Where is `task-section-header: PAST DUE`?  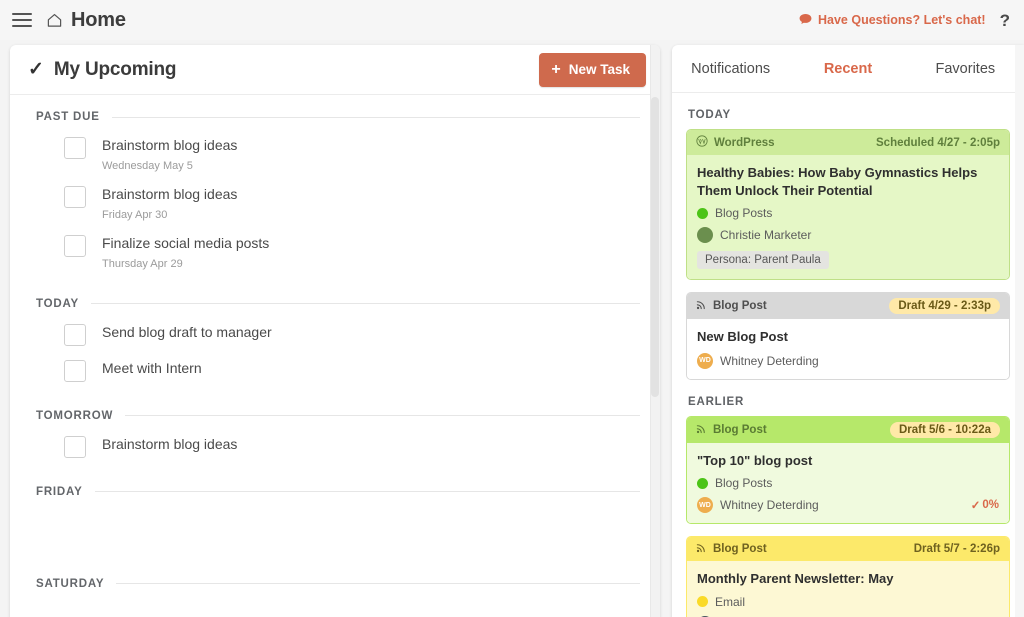 task-section-header: PAST DUE is located at coordinates (338, 117).